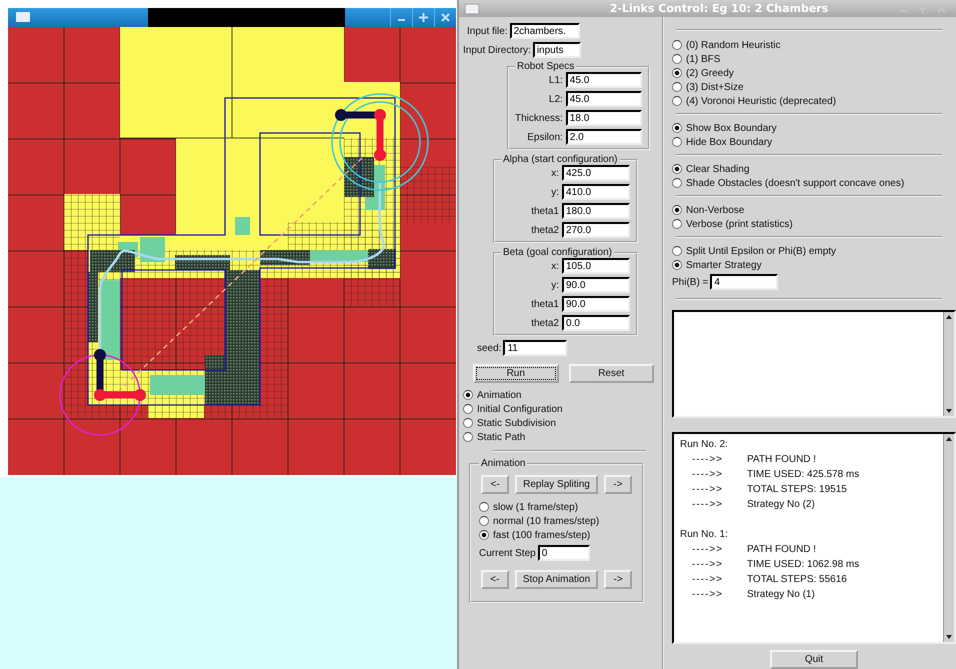  Describe the element at coordinates (814, 538) in the screenshot. I see `log-area` at that location.